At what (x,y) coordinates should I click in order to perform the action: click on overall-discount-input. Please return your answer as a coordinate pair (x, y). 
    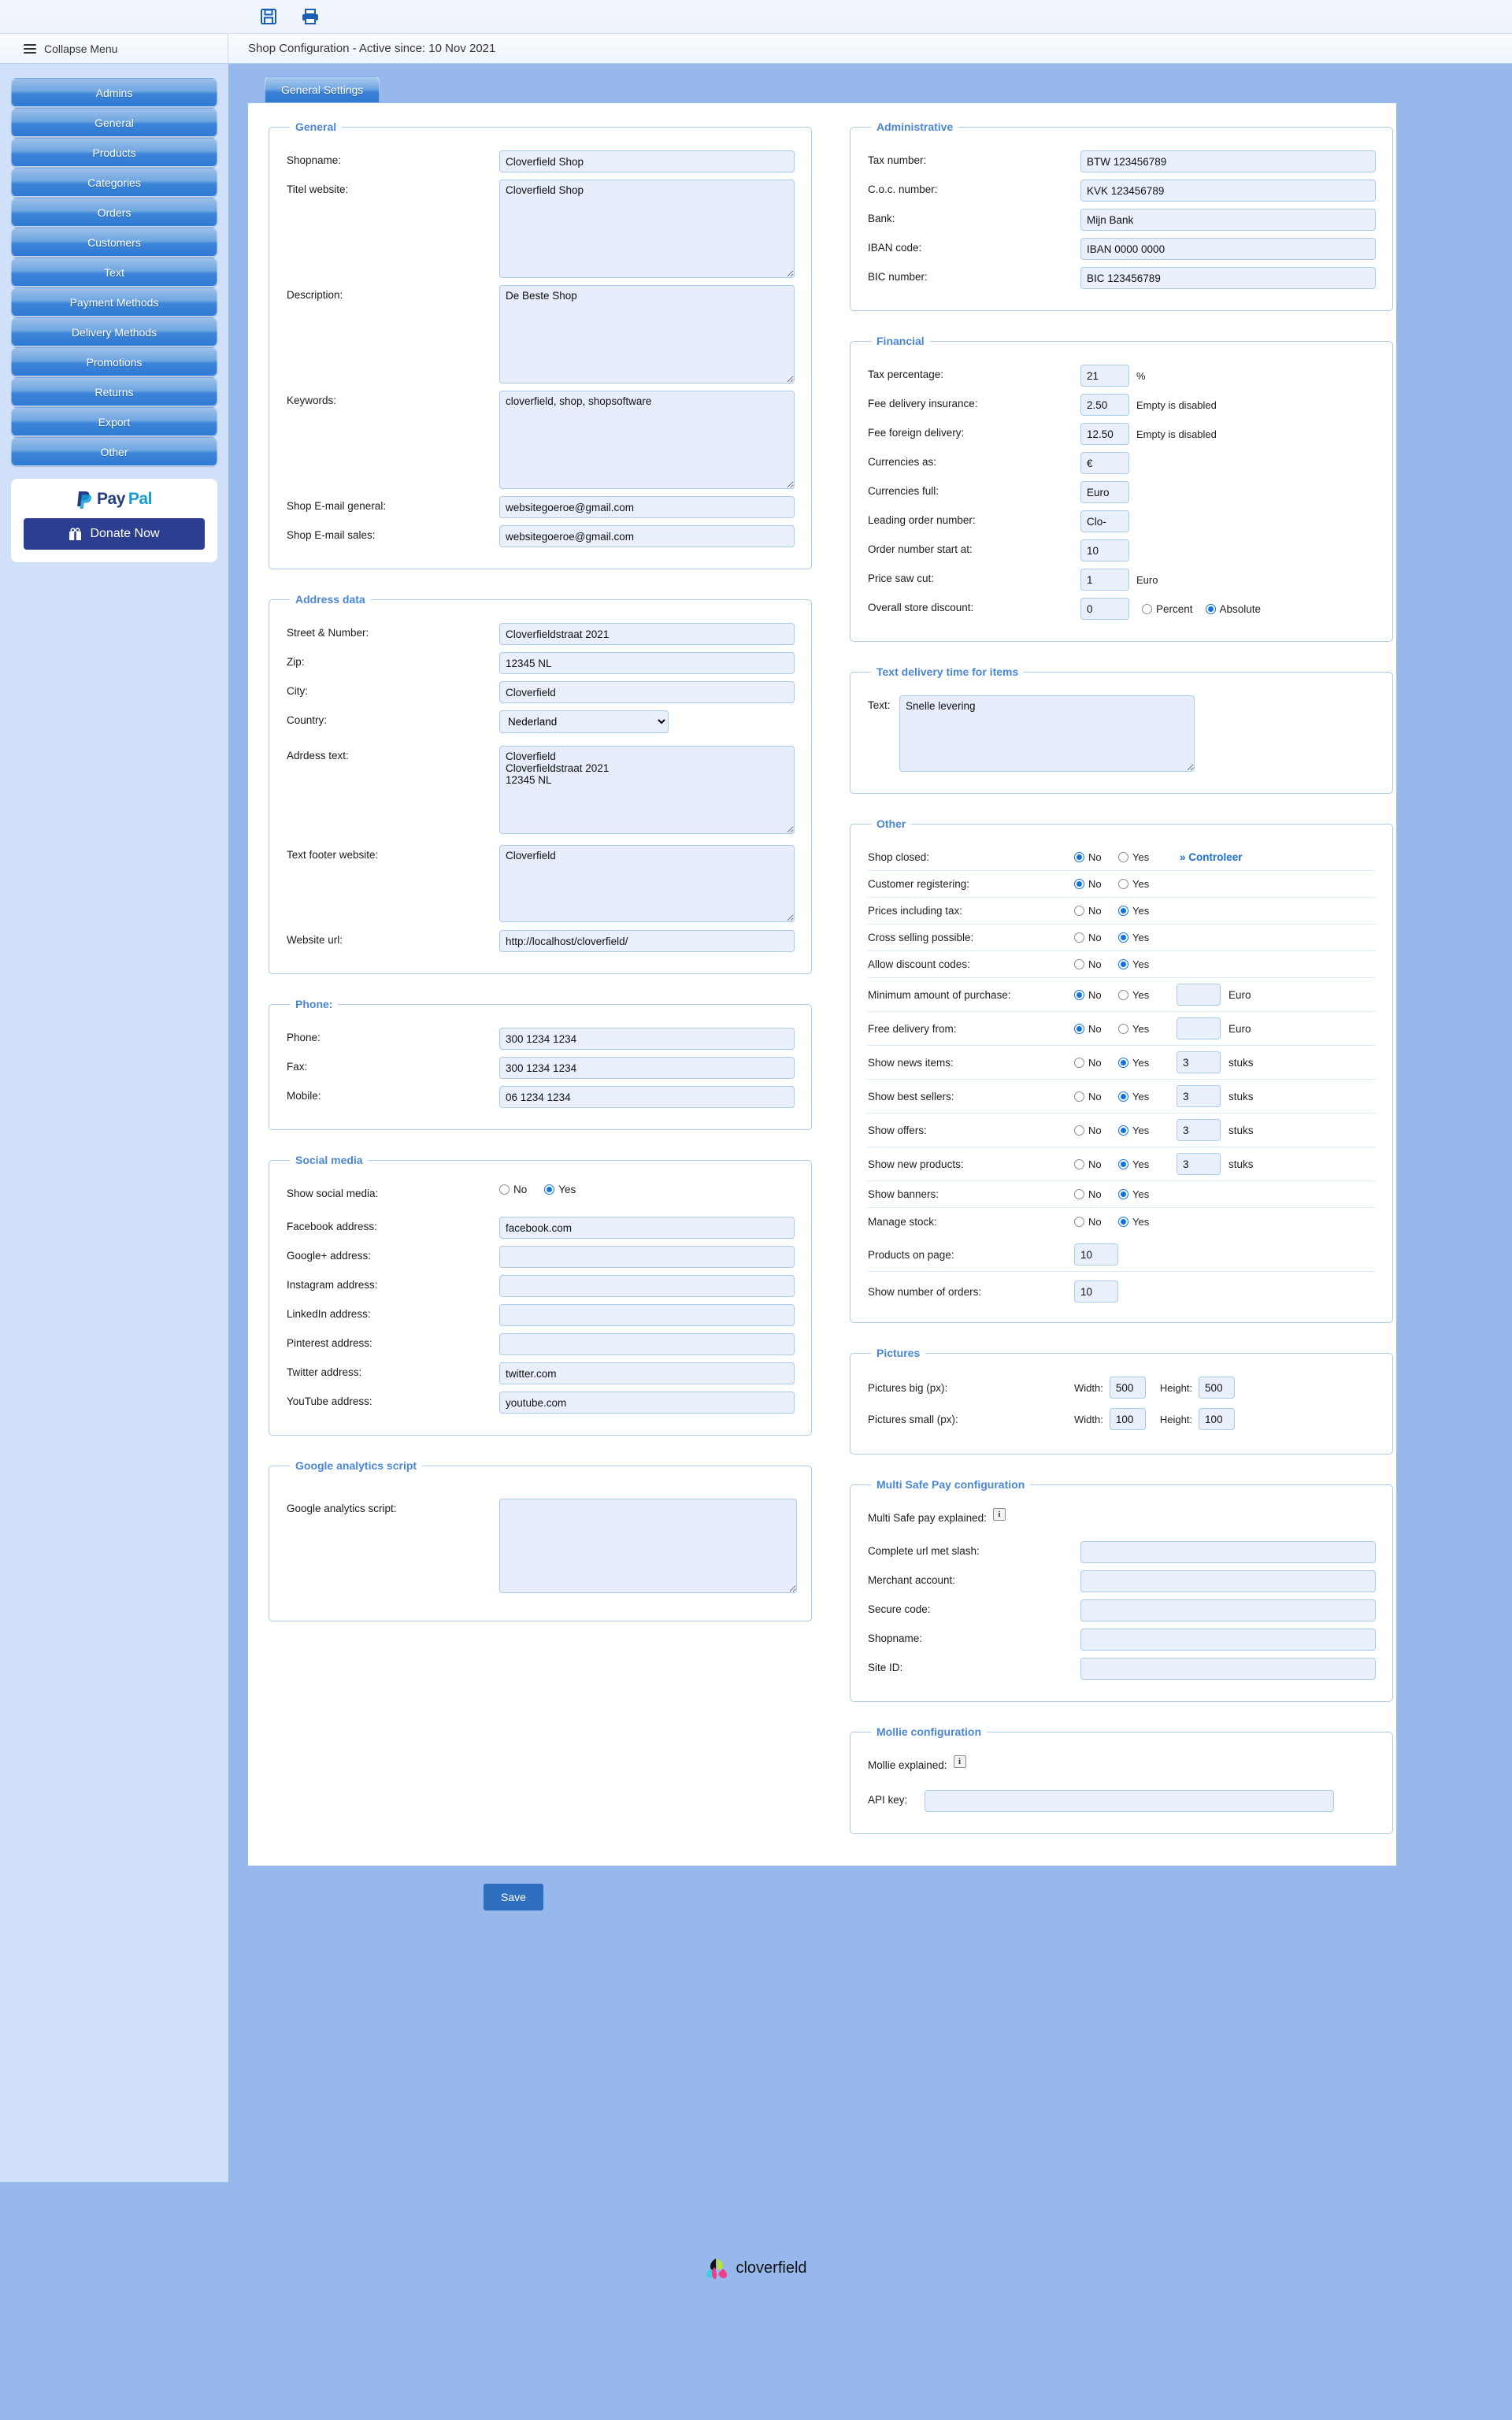
    Looking at the image, I should click on (1104, 609).